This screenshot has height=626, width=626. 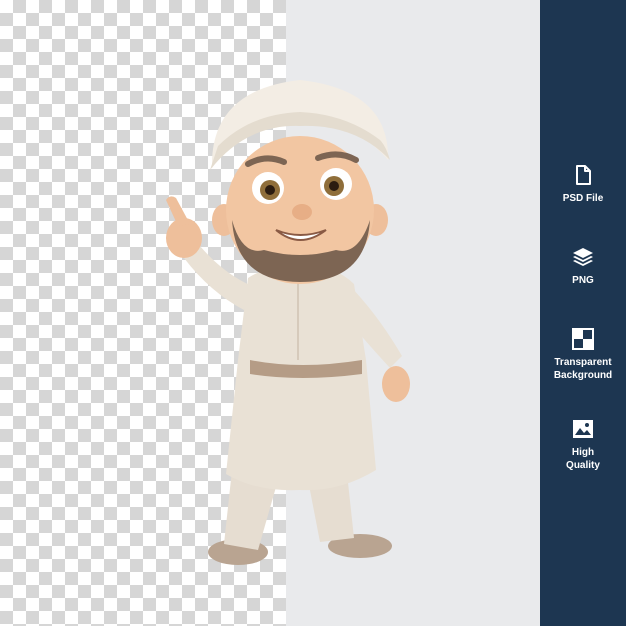 I want to click on feature-png: PNG, so click(x=583, y=266).